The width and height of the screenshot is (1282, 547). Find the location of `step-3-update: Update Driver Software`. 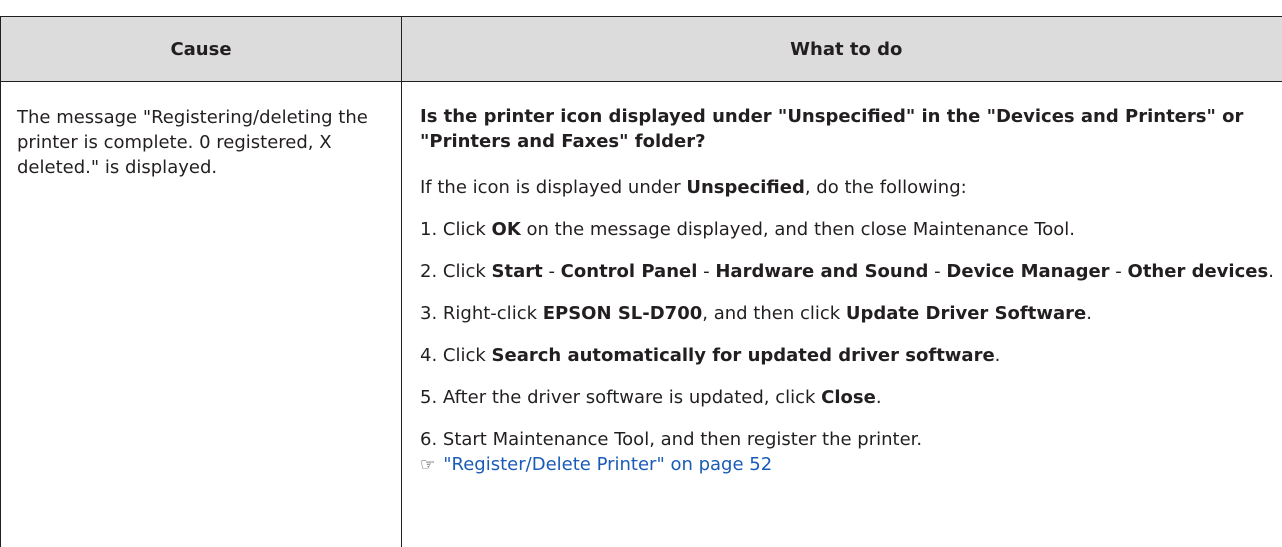

step-3-update: Update Driver Software is located at coordinates (966, 313).